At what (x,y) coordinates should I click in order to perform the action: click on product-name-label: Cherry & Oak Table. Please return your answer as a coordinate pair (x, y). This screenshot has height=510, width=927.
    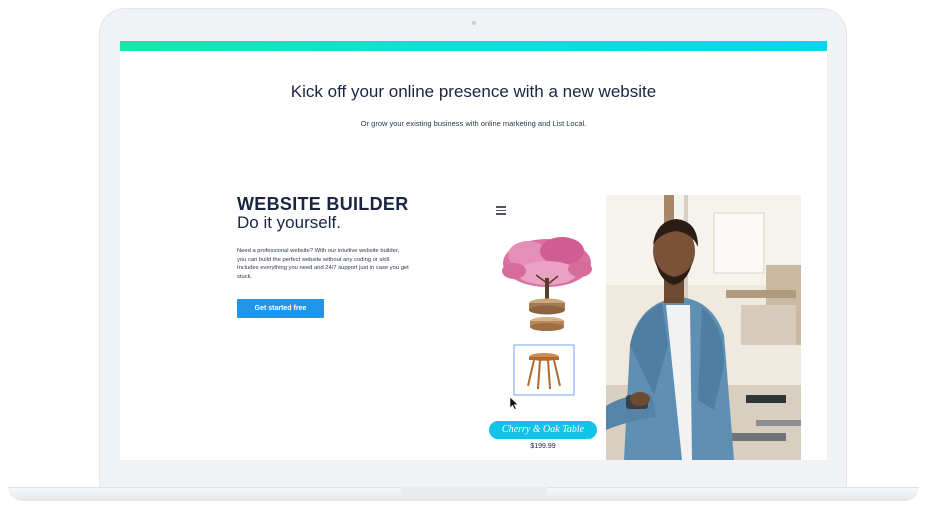
    Looking at the image, I should click on (543, 430).